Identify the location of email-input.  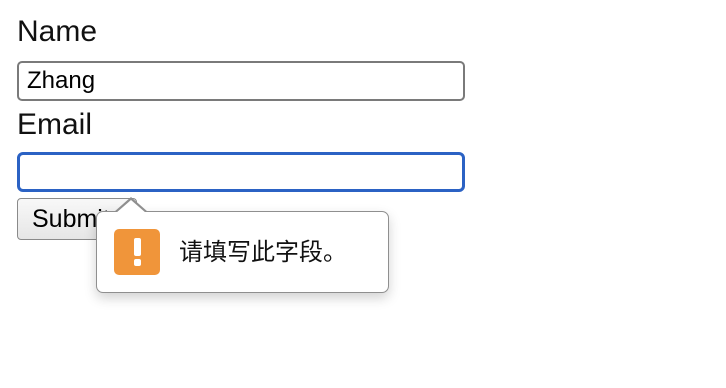
(241, 172).